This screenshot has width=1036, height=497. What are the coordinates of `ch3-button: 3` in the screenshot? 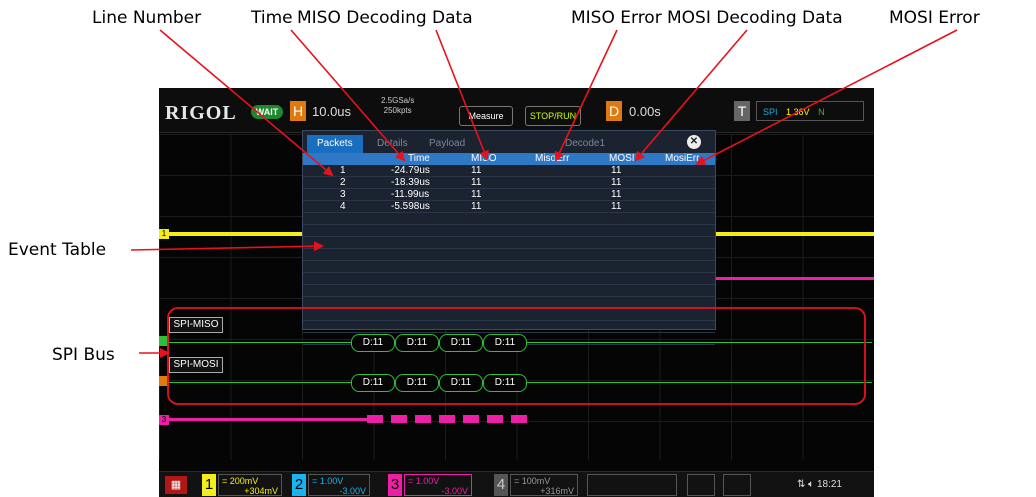 It's located at (395, 485).